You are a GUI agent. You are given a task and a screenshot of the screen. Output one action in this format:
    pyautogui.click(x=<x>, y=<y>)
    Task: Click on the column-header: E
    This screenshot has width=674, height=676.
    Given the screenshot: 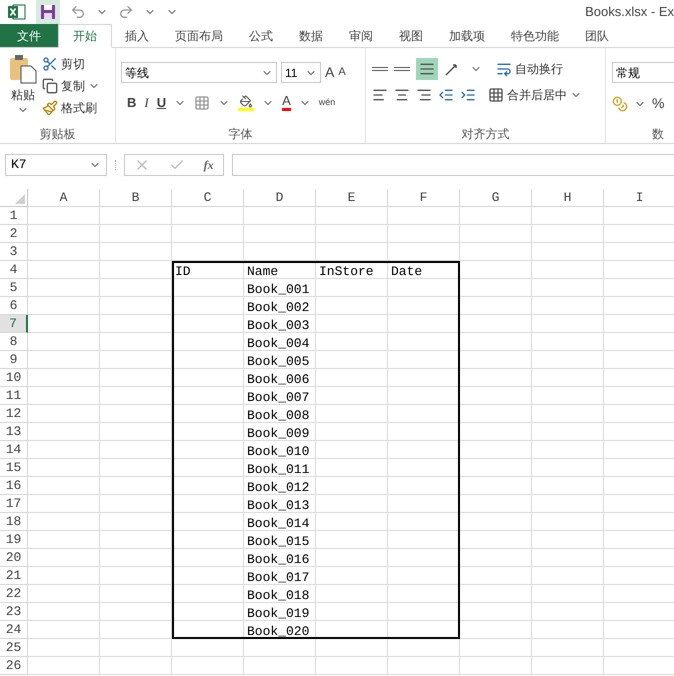 What is the action you would take?
    pyautogui.click(x=352, y=198)
    